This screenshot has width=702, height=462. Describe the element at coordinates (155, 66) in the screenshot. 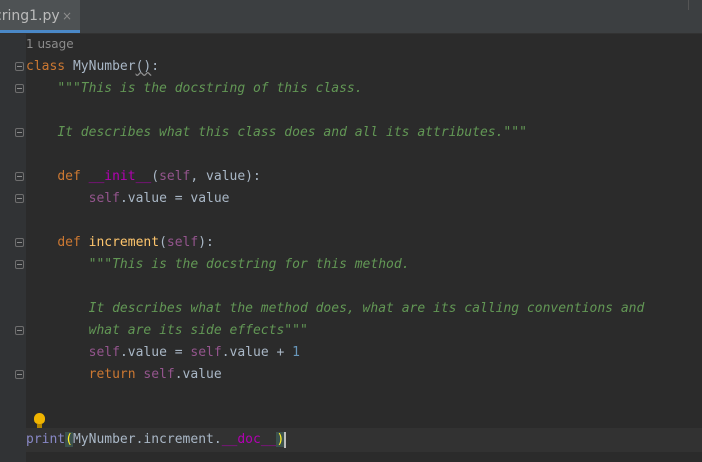

I see `colon: :` at that location.